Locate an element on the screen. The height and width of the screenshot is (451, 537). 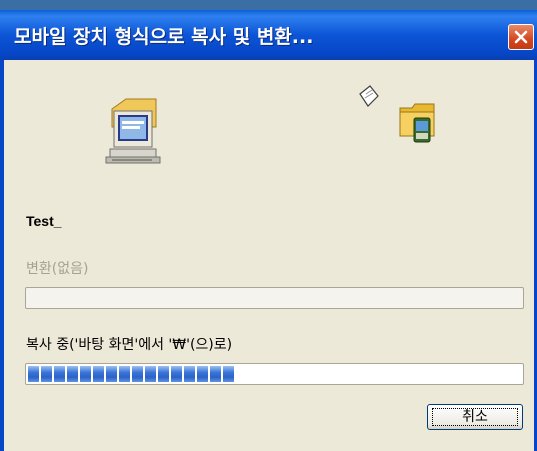
close-icon is located at coordinates (521, 37).